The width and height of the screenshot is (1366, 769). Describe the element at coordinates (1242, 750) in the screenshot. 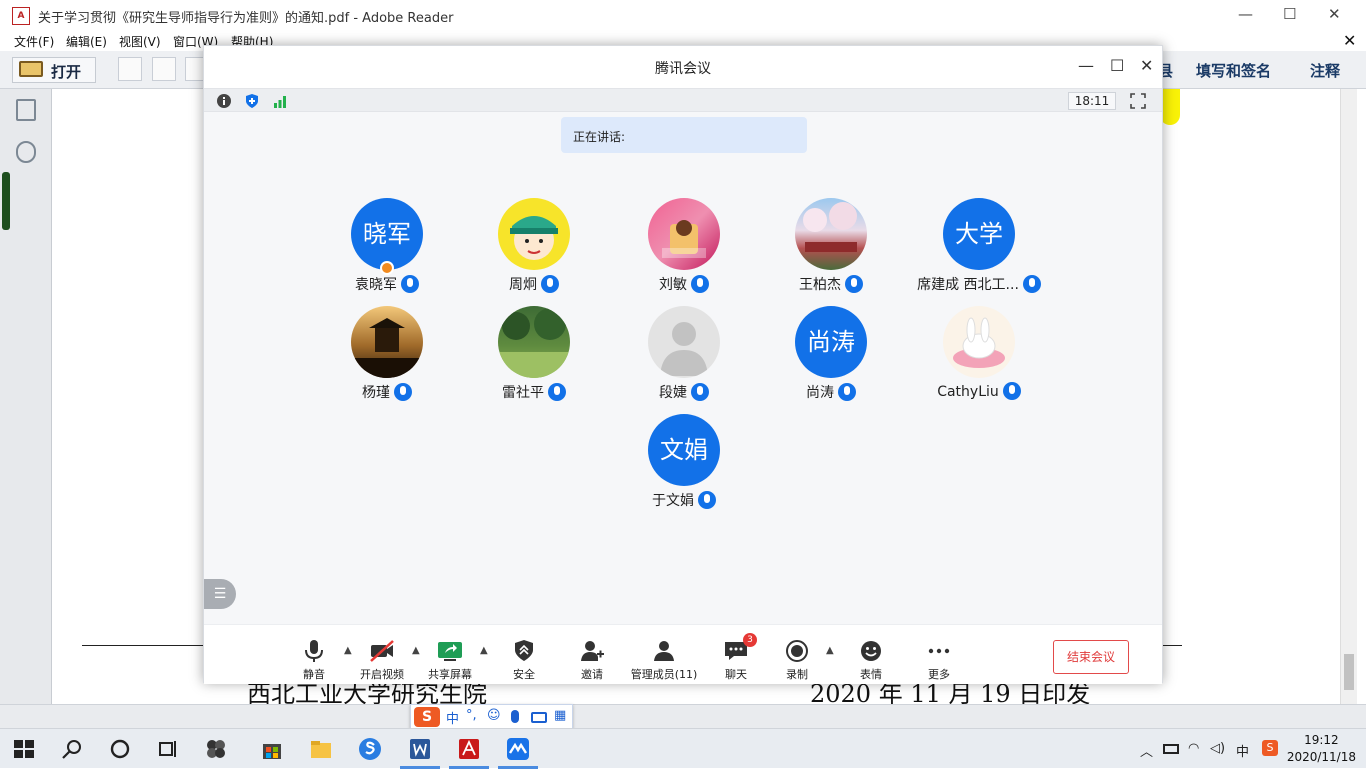

I see `ime-indicator: 中` at that location.